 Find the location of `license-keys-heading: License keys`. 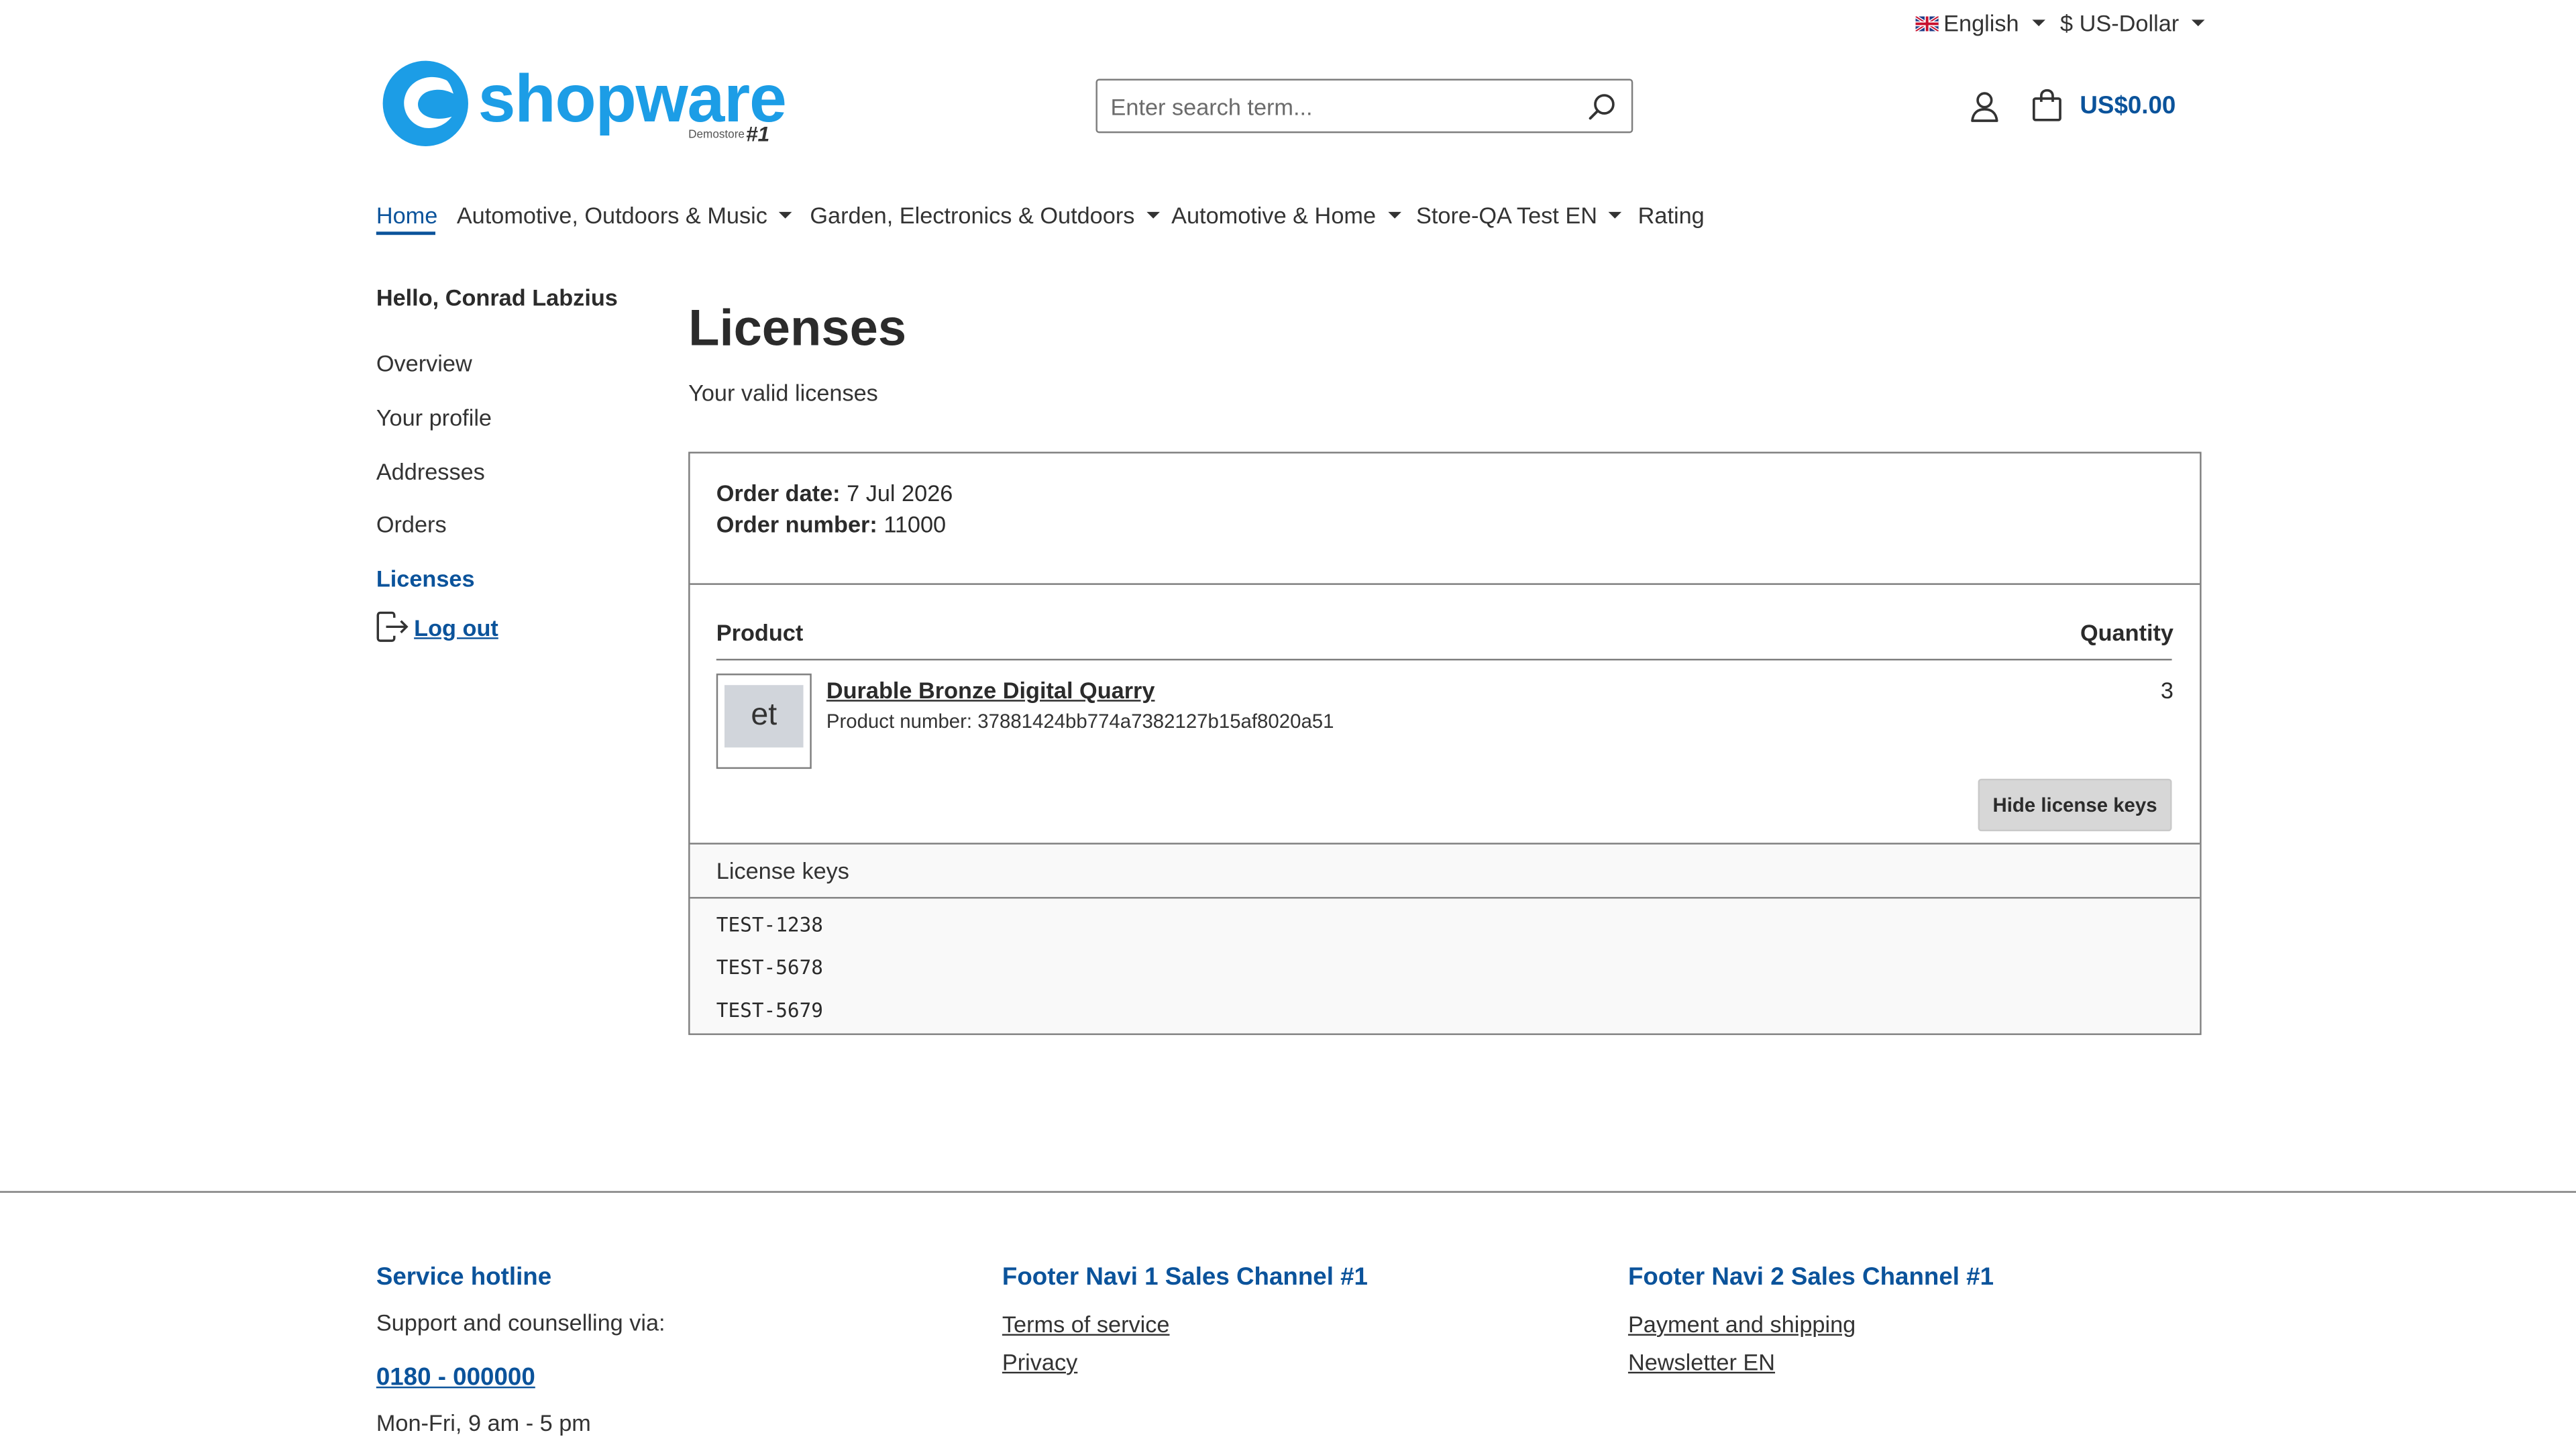

license-keys-heading: License keys is located at coordinates (782, 870).